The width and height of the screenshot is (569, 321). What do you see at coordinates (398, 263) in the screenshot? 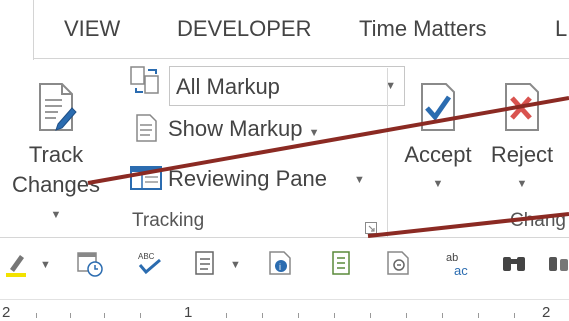
I see `document-search-icon` at bounding box center [398, 263].